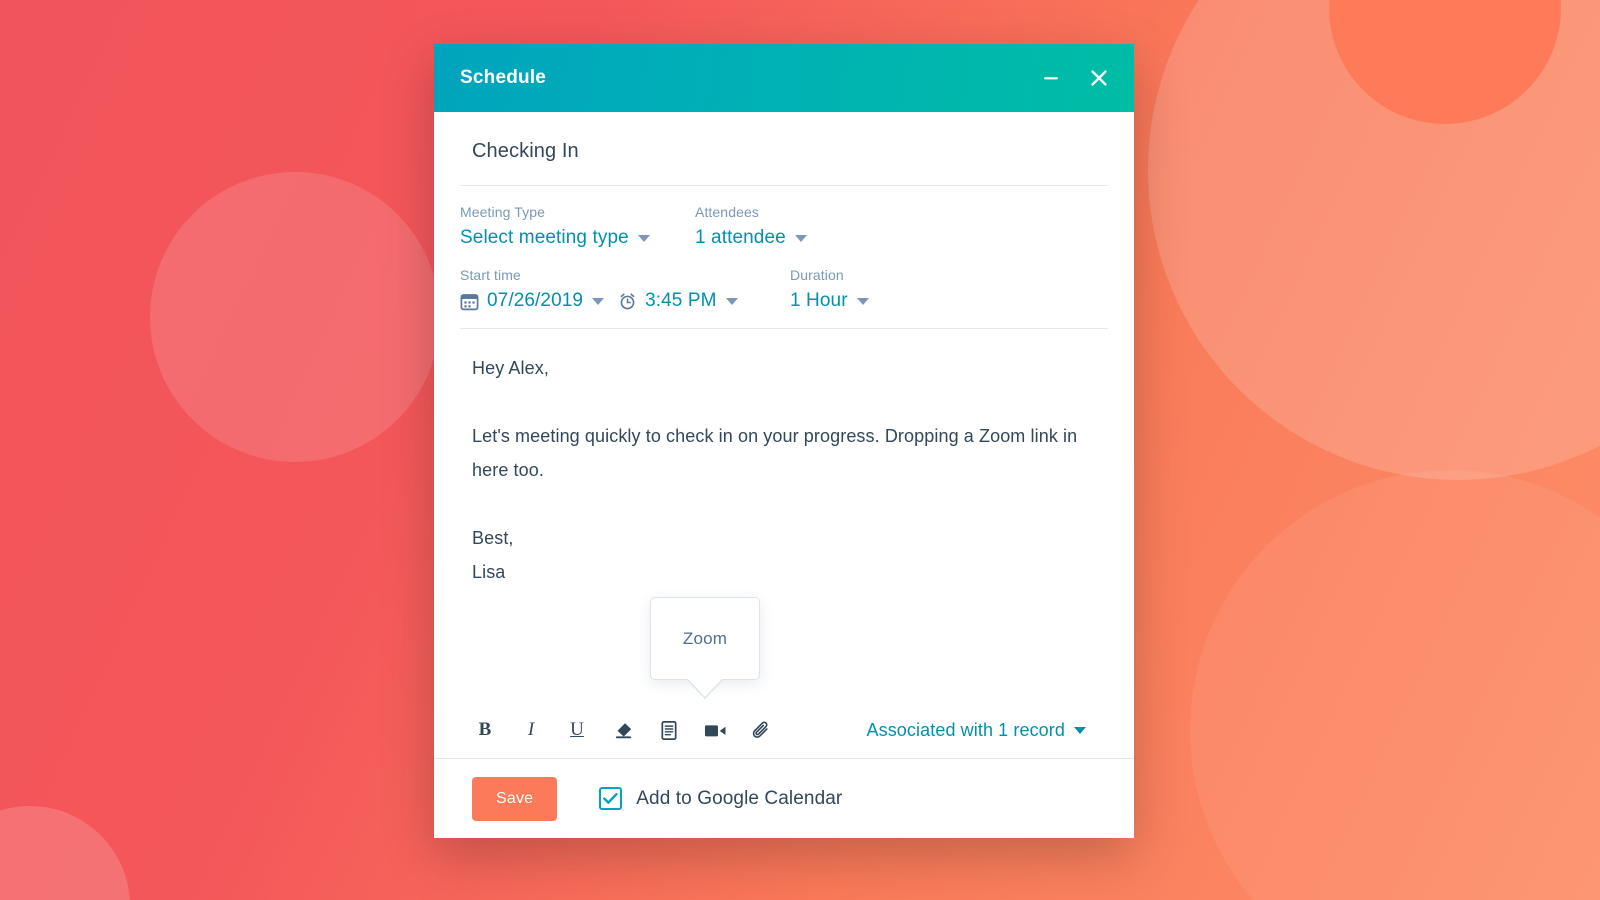  Describe the element at coordinates (817, 275) in the screenshot. I see `duration-label: Duration` at that location.